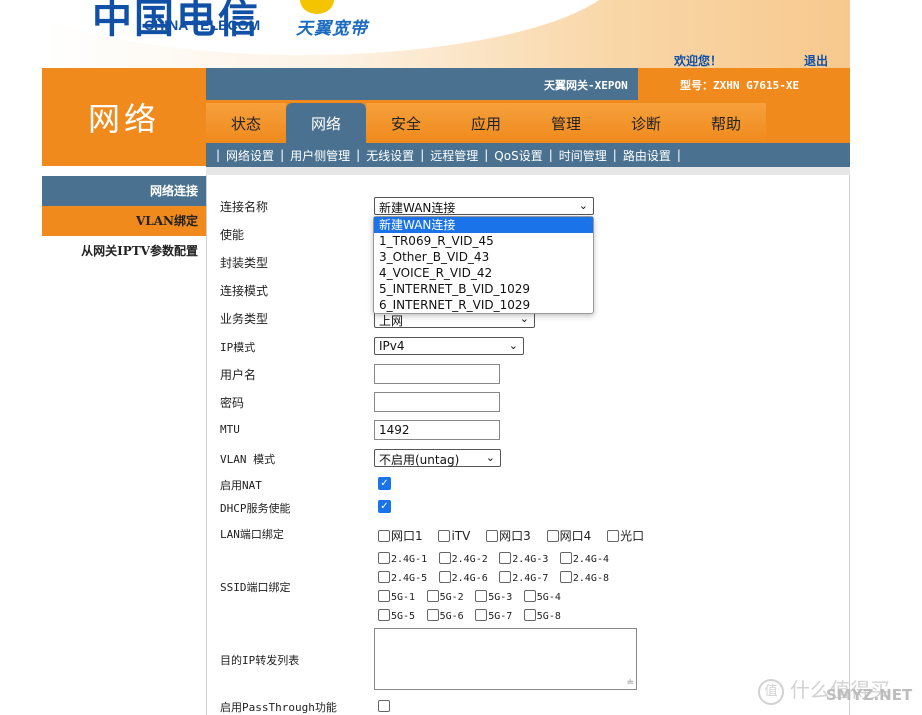 Image resolution: width=922 pixels, height=715 pixels. Describe the element at coordinates (326, 123) in the screenshot. I see `tab-network: 网络` at that location.